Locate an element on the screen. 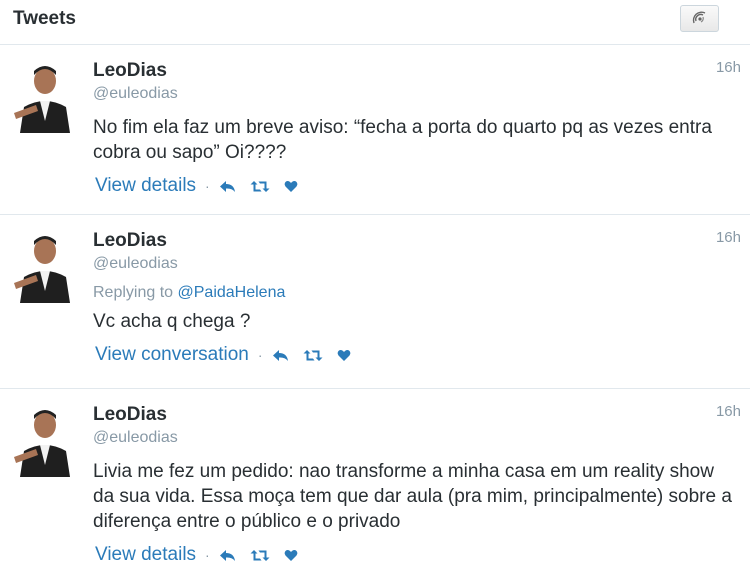 This screenshot has height=580, width=750. tweet-actions: View conversation · is located at coordinates (414, 355).